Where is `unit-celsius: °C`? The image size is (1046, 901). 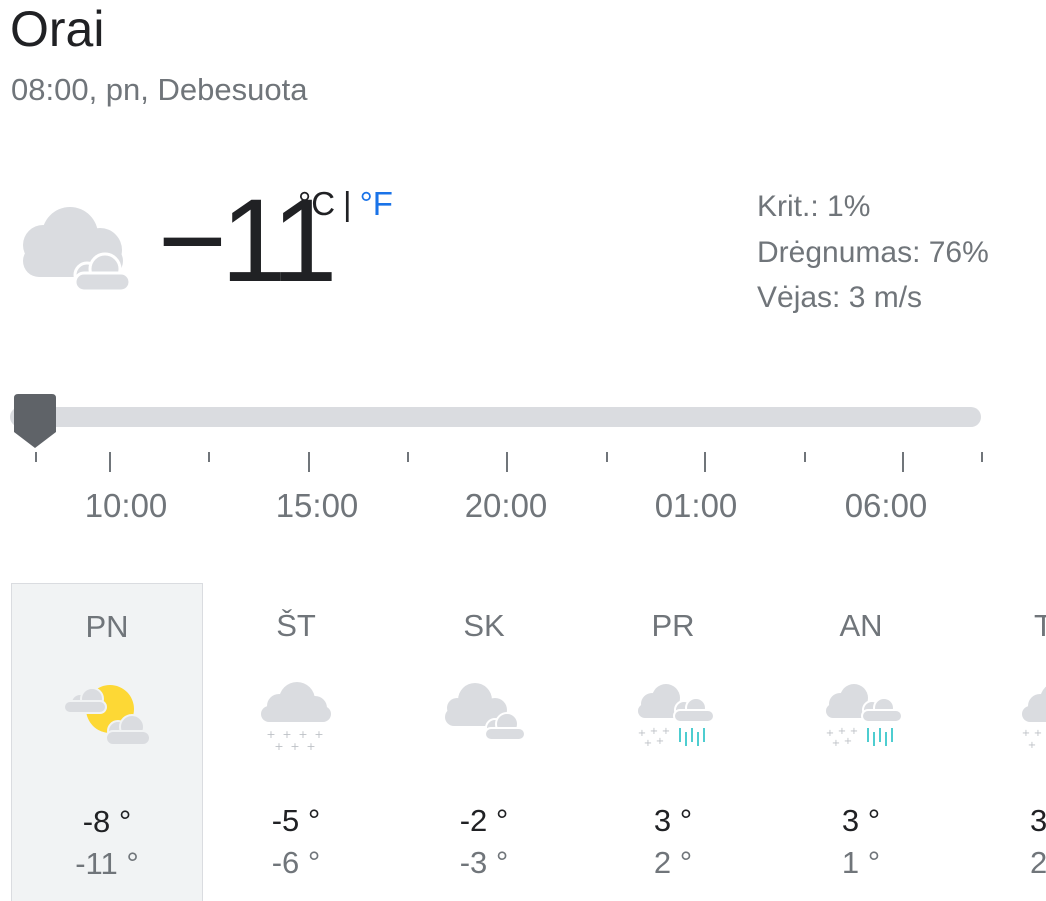
unit-celsius: °C is located at coordinates (316, 203).